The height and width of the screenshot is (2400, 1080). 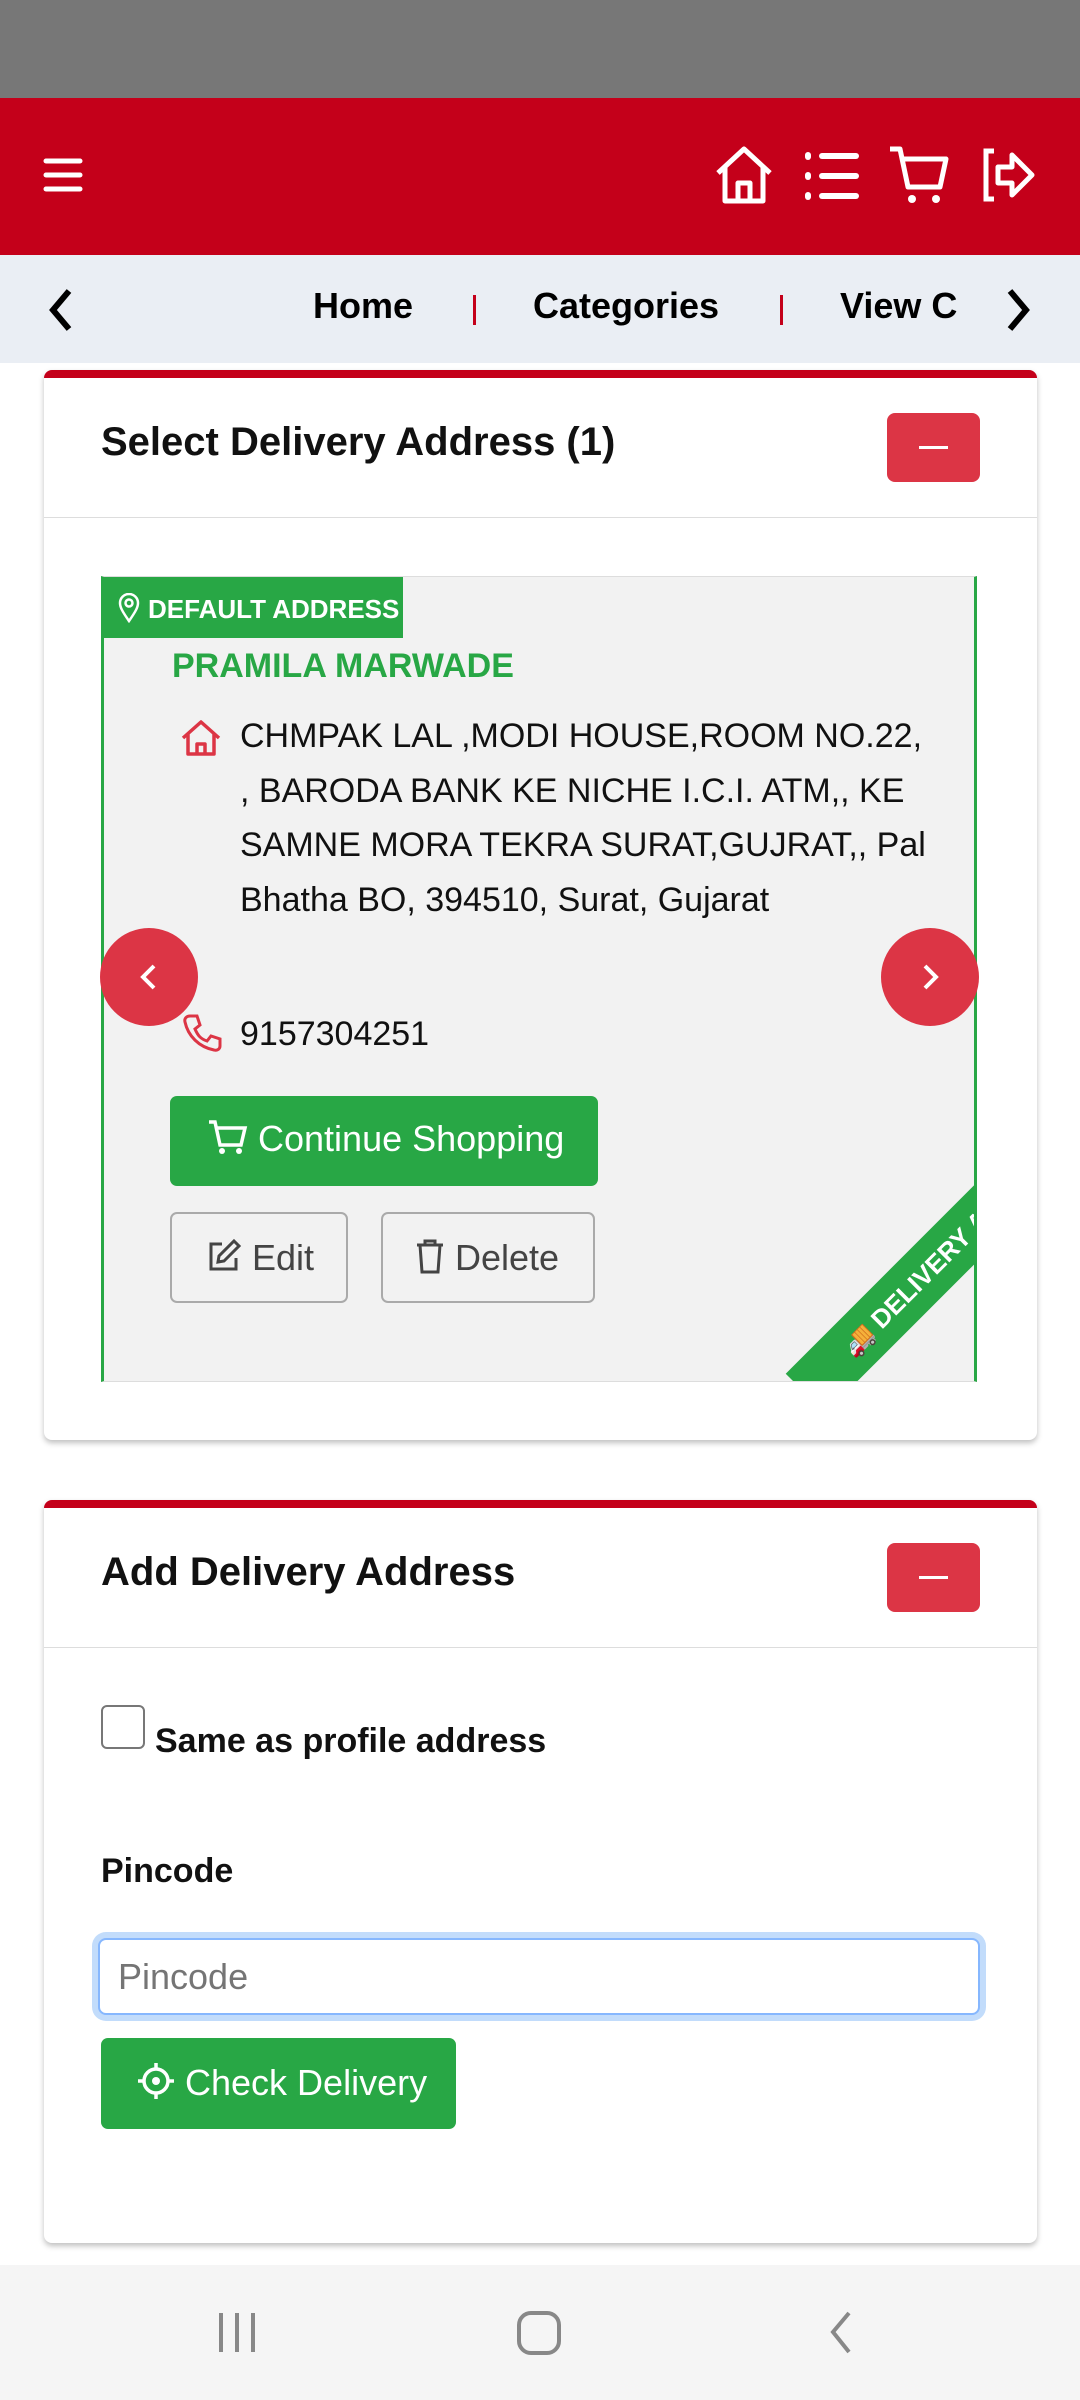 What do you see at coordinates (540, 176) in the screenshot?
I see `app-header` at bounding box center [540, 176].